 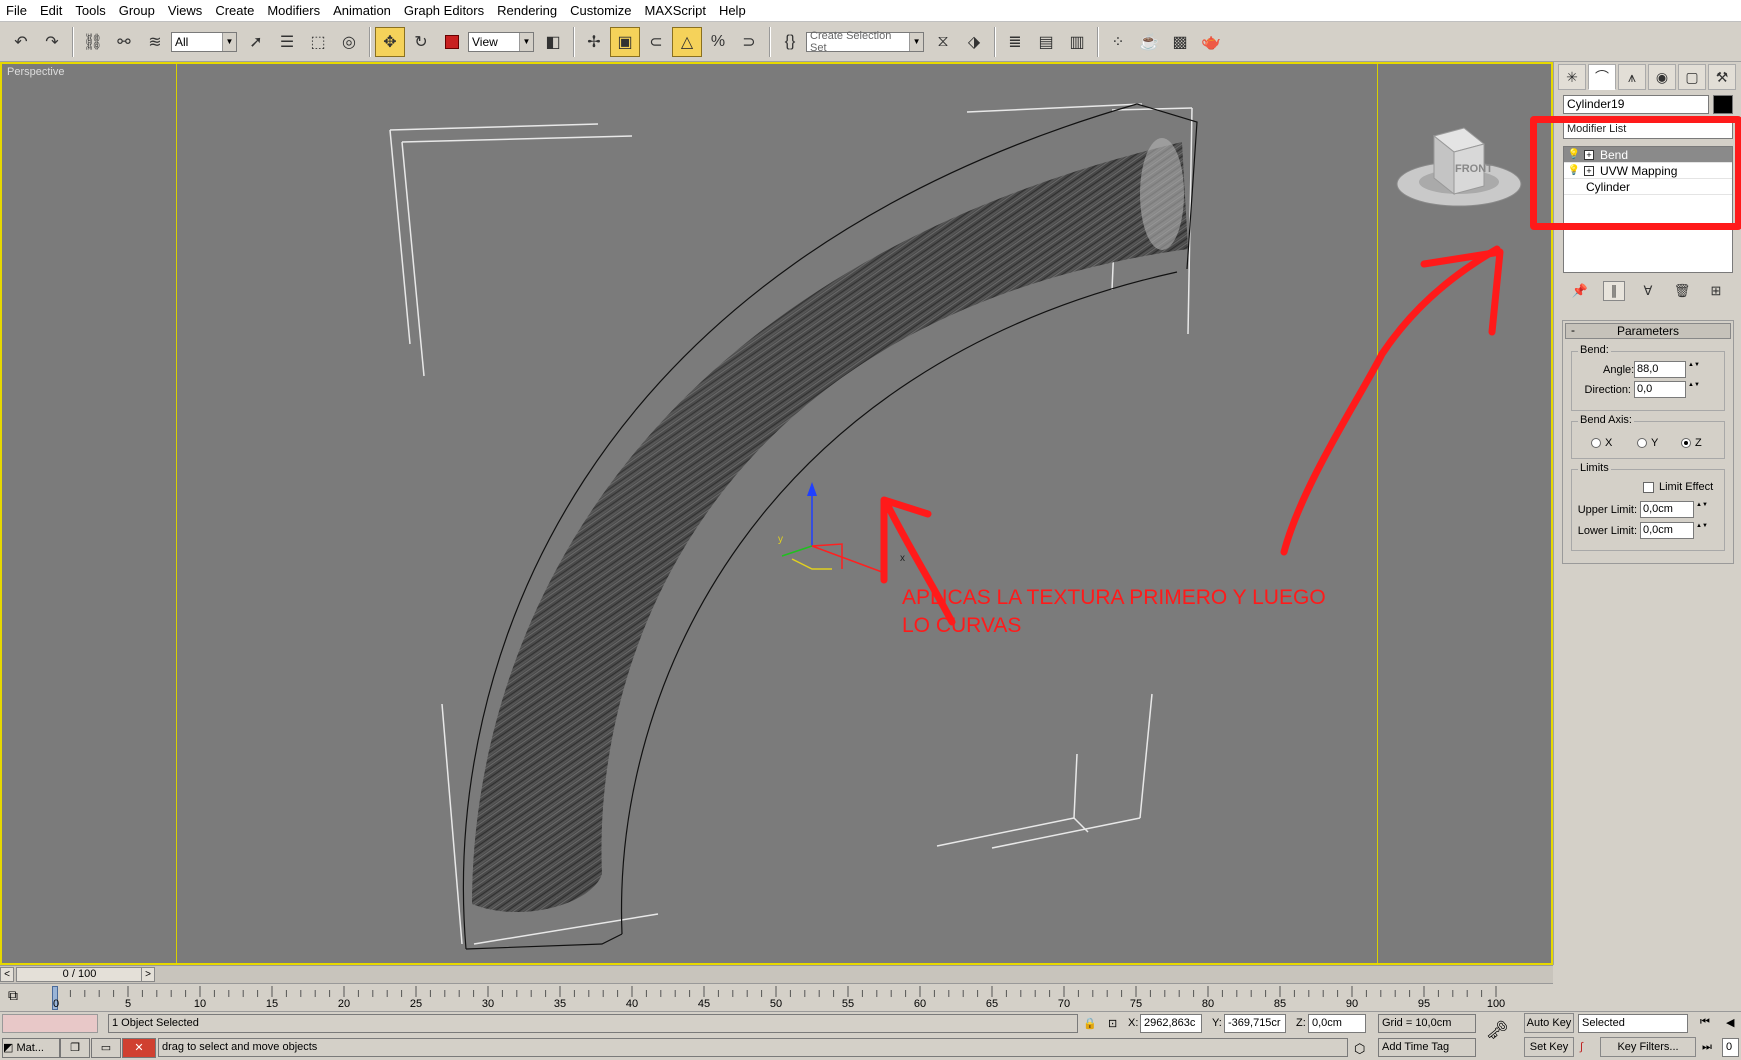 What do you see at coordinates (318, 42) in the screenshot?
I see `rectangular-selection-icon: ⬚` at bounding box center [318, 42].